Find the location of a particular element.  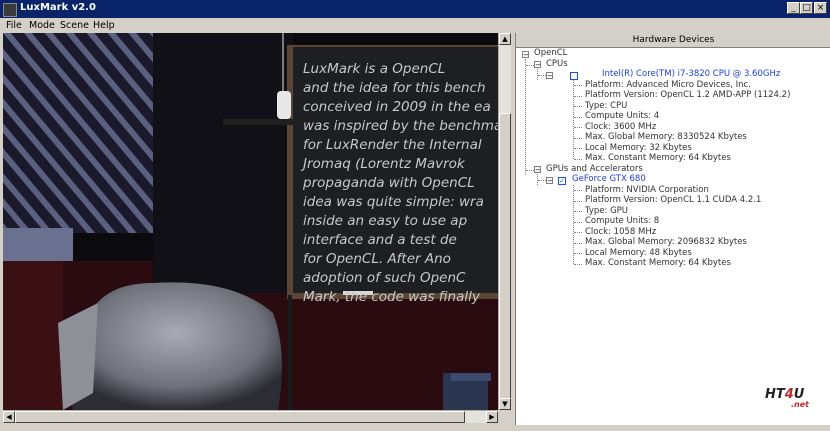

cpu-property: Local Memory: 32 Kbytes is located at coordinates (638, 147).